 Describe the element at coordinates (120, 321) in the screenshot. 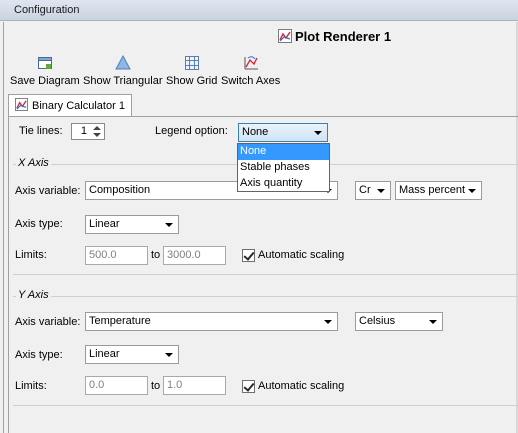

I see `y-axis-variable-value: Temperature` at that location.